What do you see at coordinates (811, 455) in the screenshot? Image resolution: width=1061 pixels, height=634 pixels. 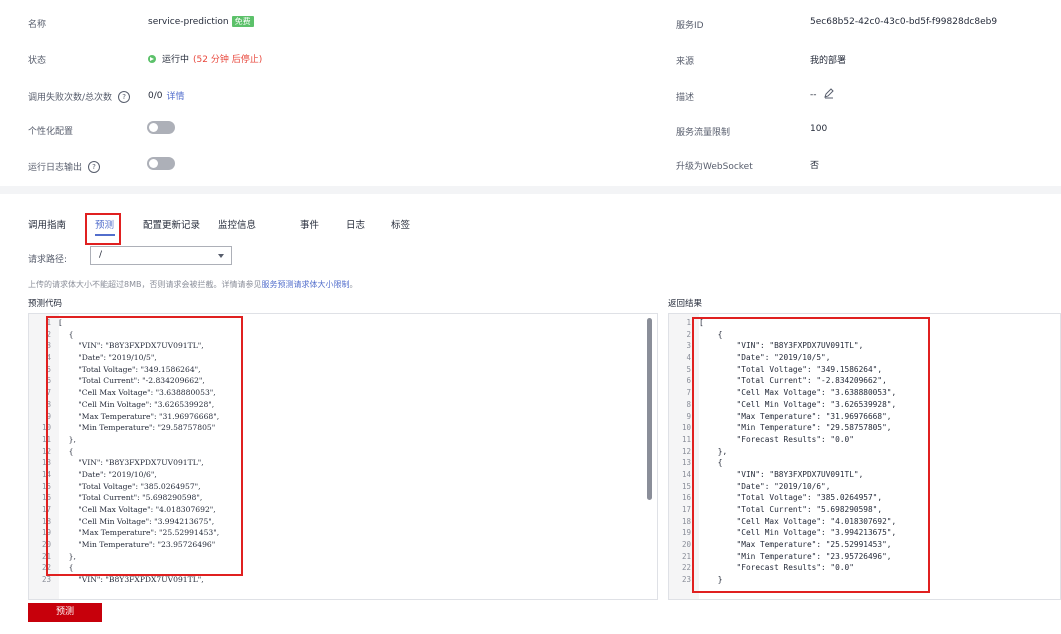 I see `result-highlight-box` at bounding box center [811, 455].